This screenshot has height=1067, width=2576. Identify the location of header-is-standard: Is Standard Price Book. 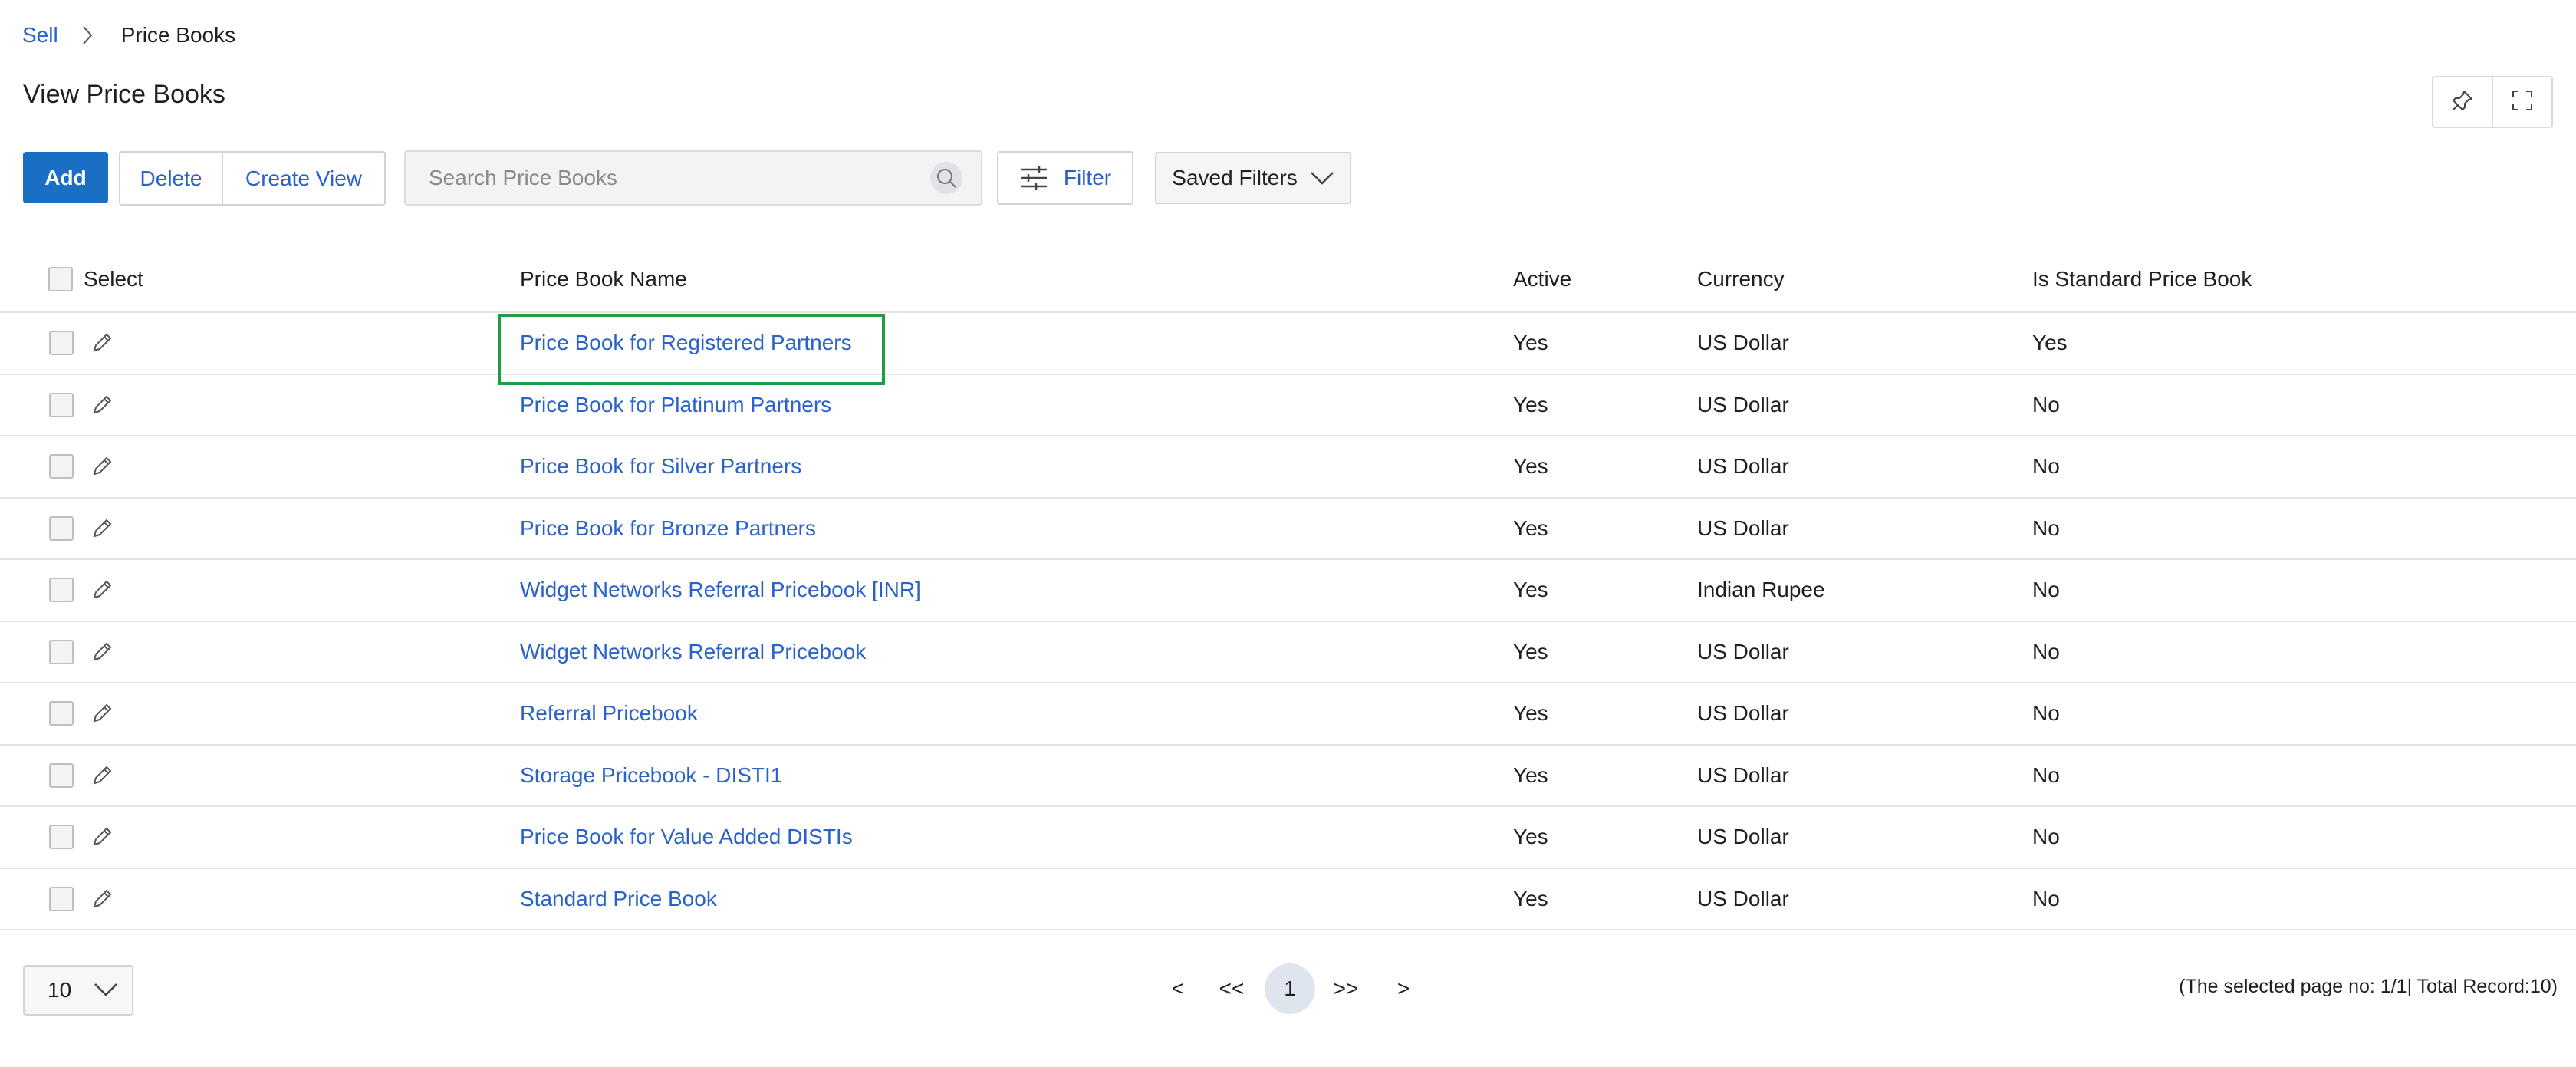
(2142, 279).